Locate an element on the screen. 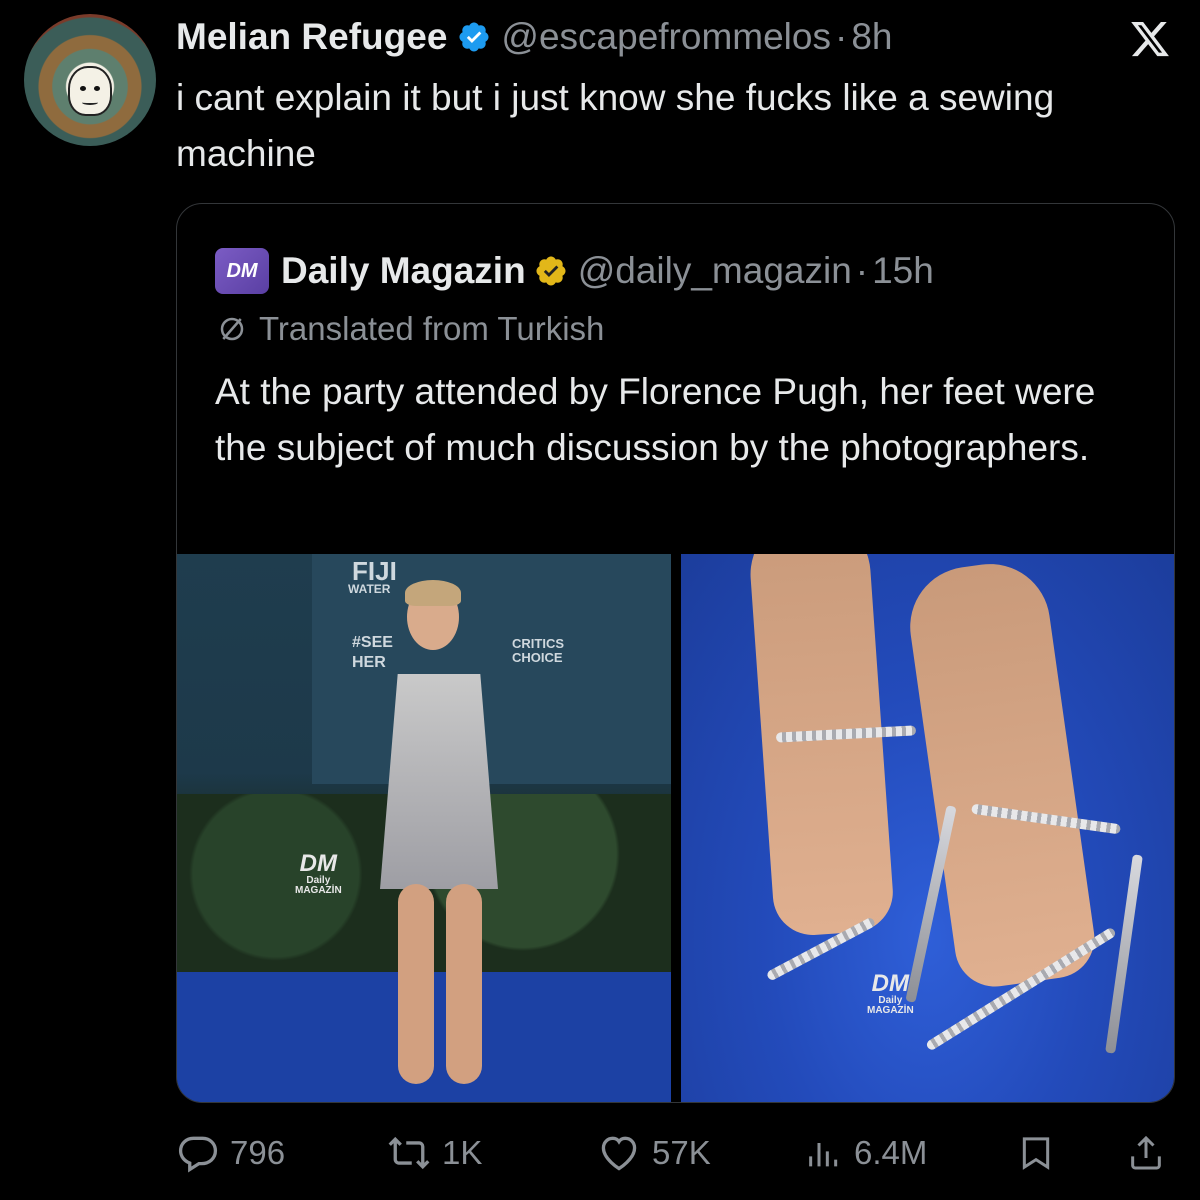  person-hair is located at coordinates (433, 593).